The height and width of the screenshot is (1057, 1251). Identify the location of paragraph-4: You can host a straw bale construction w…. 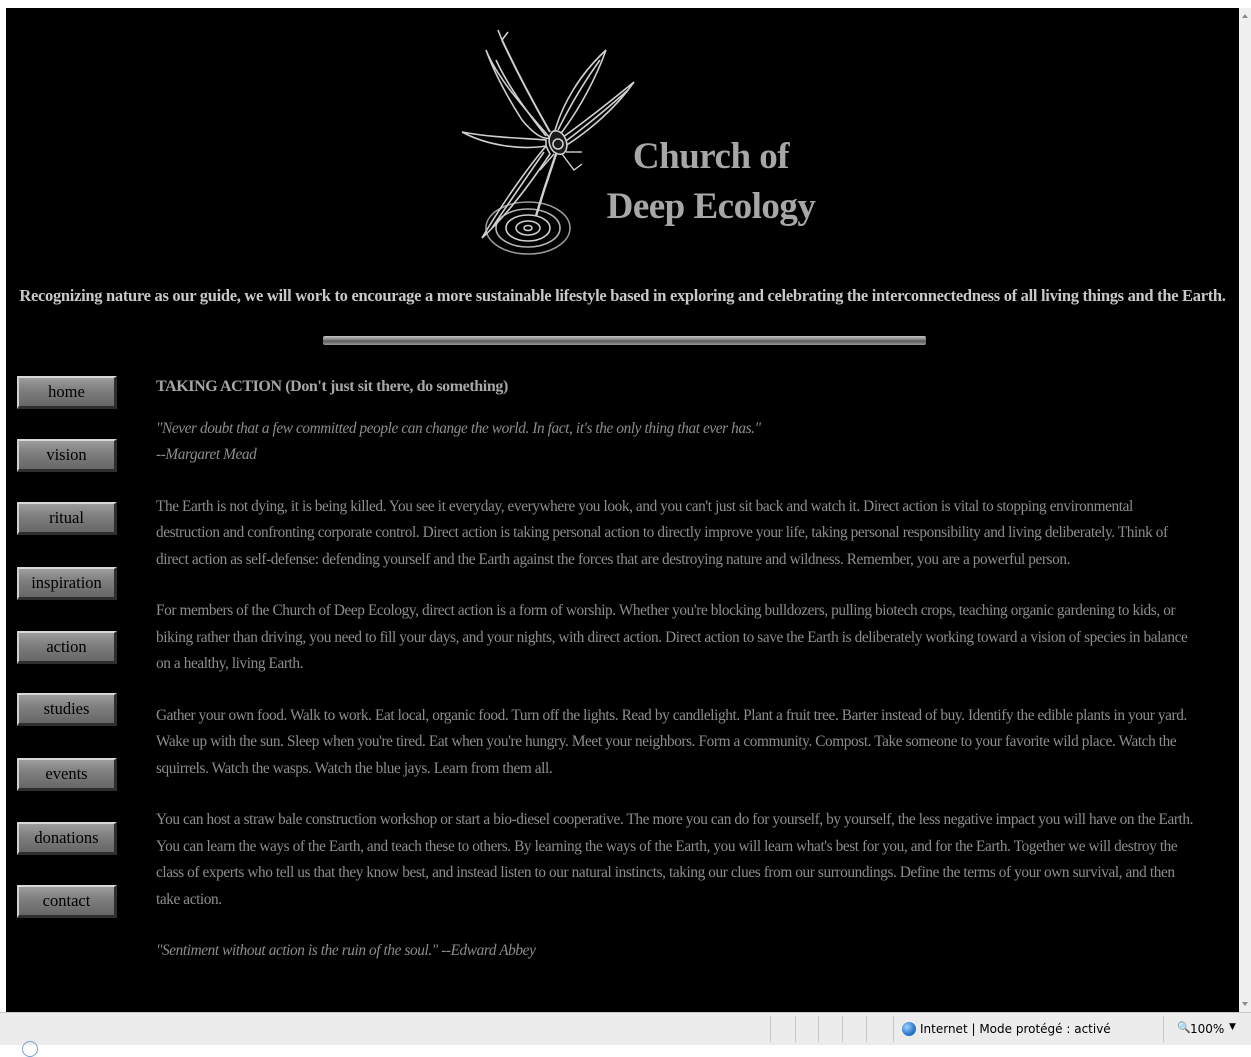
(675, 859).